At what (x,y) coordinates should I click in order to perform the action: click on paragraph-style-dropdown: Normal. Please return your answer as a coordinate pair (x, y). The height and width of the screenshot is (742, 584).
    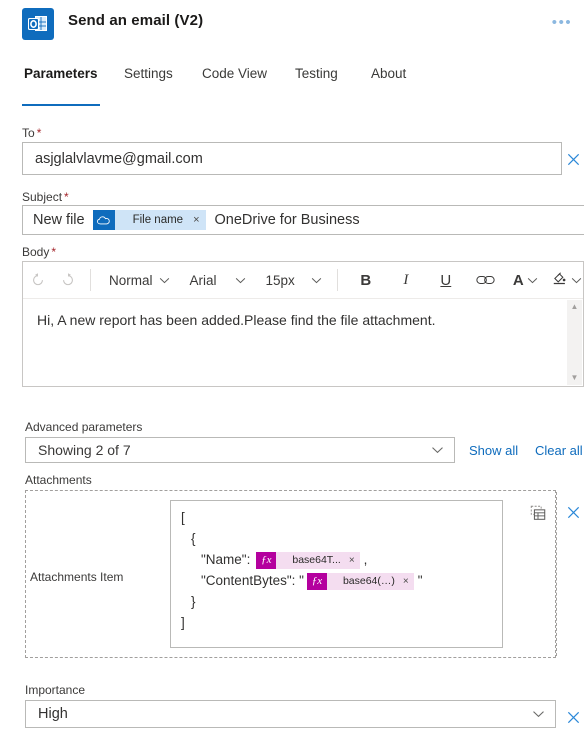
    Looking at the image, I should click on (139, 280).